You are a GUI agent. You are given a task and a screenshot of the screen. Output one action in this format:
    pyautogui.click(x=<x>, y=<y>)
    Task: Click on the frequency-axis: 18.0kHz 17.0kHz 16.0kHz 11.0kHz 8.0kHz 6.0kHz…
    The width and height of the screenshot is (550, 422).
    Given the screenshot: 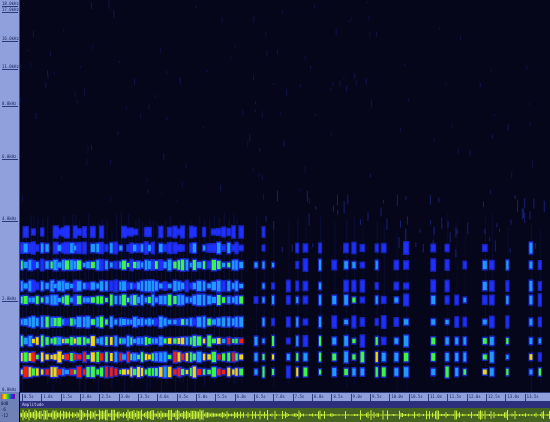 What is the action you would take?
    pyautogui.click(x=10, y=196)
    